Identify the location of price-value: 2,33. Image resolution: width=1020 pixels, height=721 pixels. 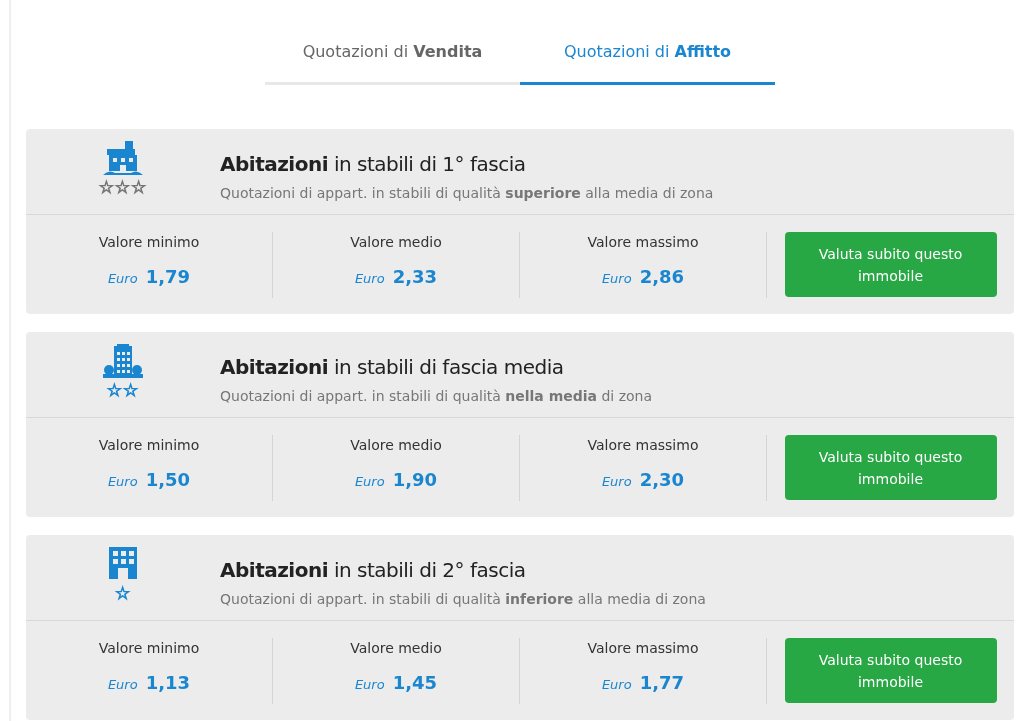
(415, 276).